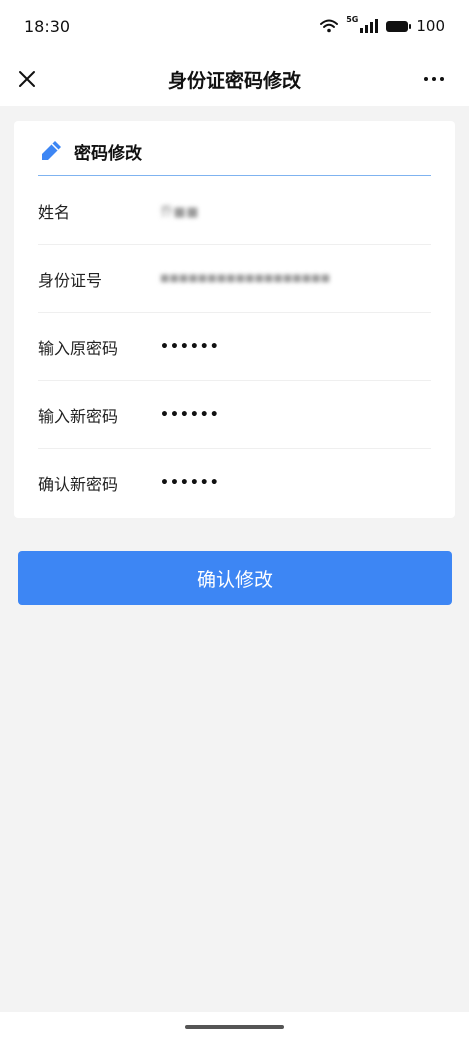 The height and width of the screenshot is (1042, 469). Describe the element at coordinates (190, 415) in the screenshot. I see `new-password-field: ••••••` at that location.